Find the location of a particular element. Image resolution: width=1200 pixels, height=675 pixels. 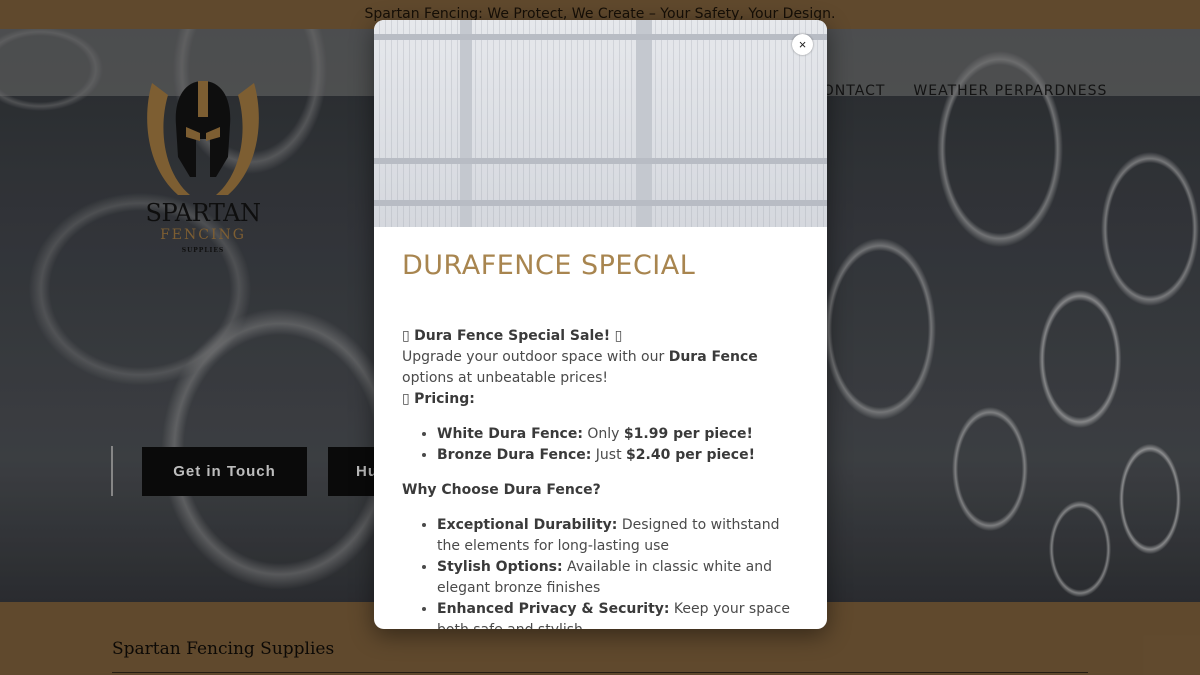

price-value: $1.99 per piece! is located at coordinates (688, 434).